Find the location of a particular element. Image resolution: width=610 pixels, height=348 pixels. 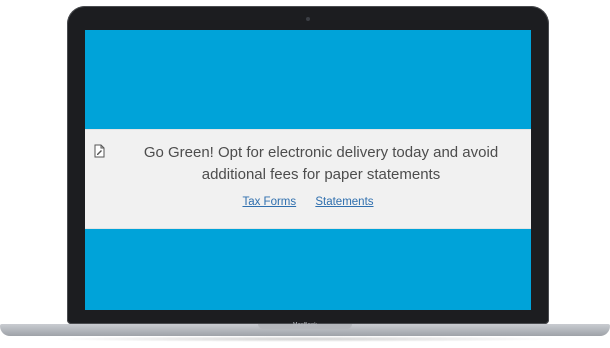

banner-links: Tax Forms Statements is located at coordinates (308, 202).